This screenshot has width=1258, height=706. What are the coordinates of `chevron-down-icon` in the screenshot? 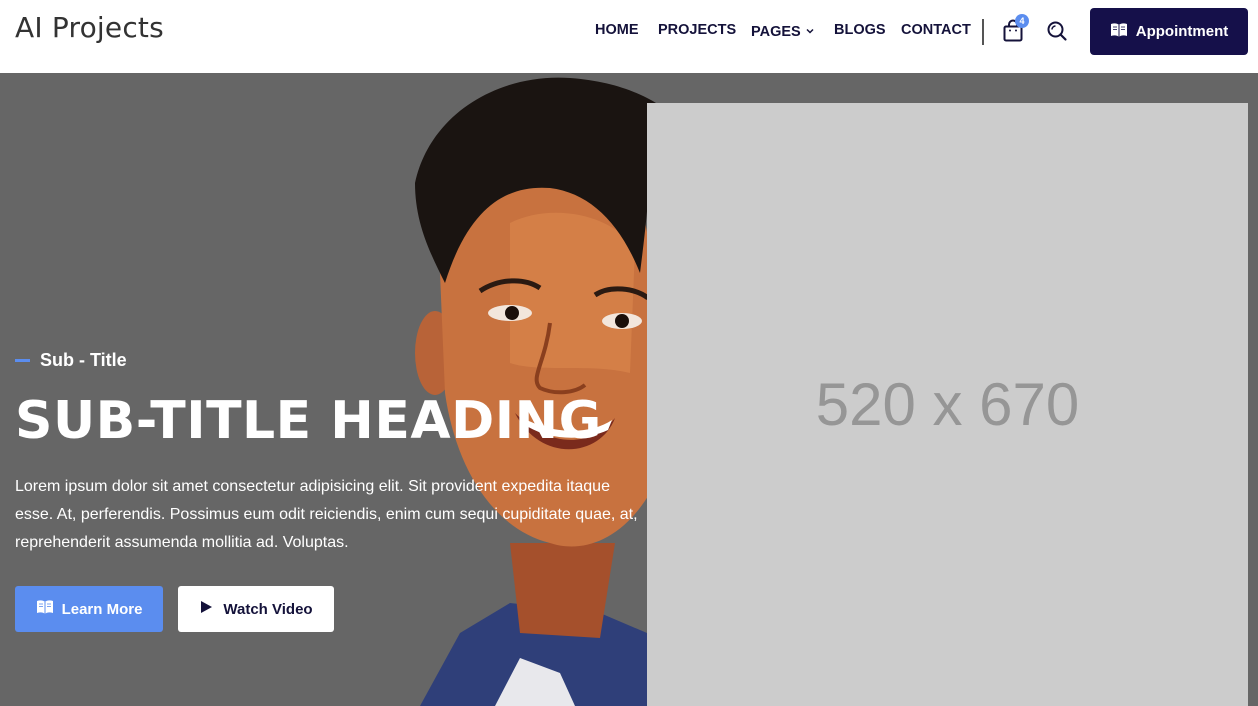 It's located at (810, 32).